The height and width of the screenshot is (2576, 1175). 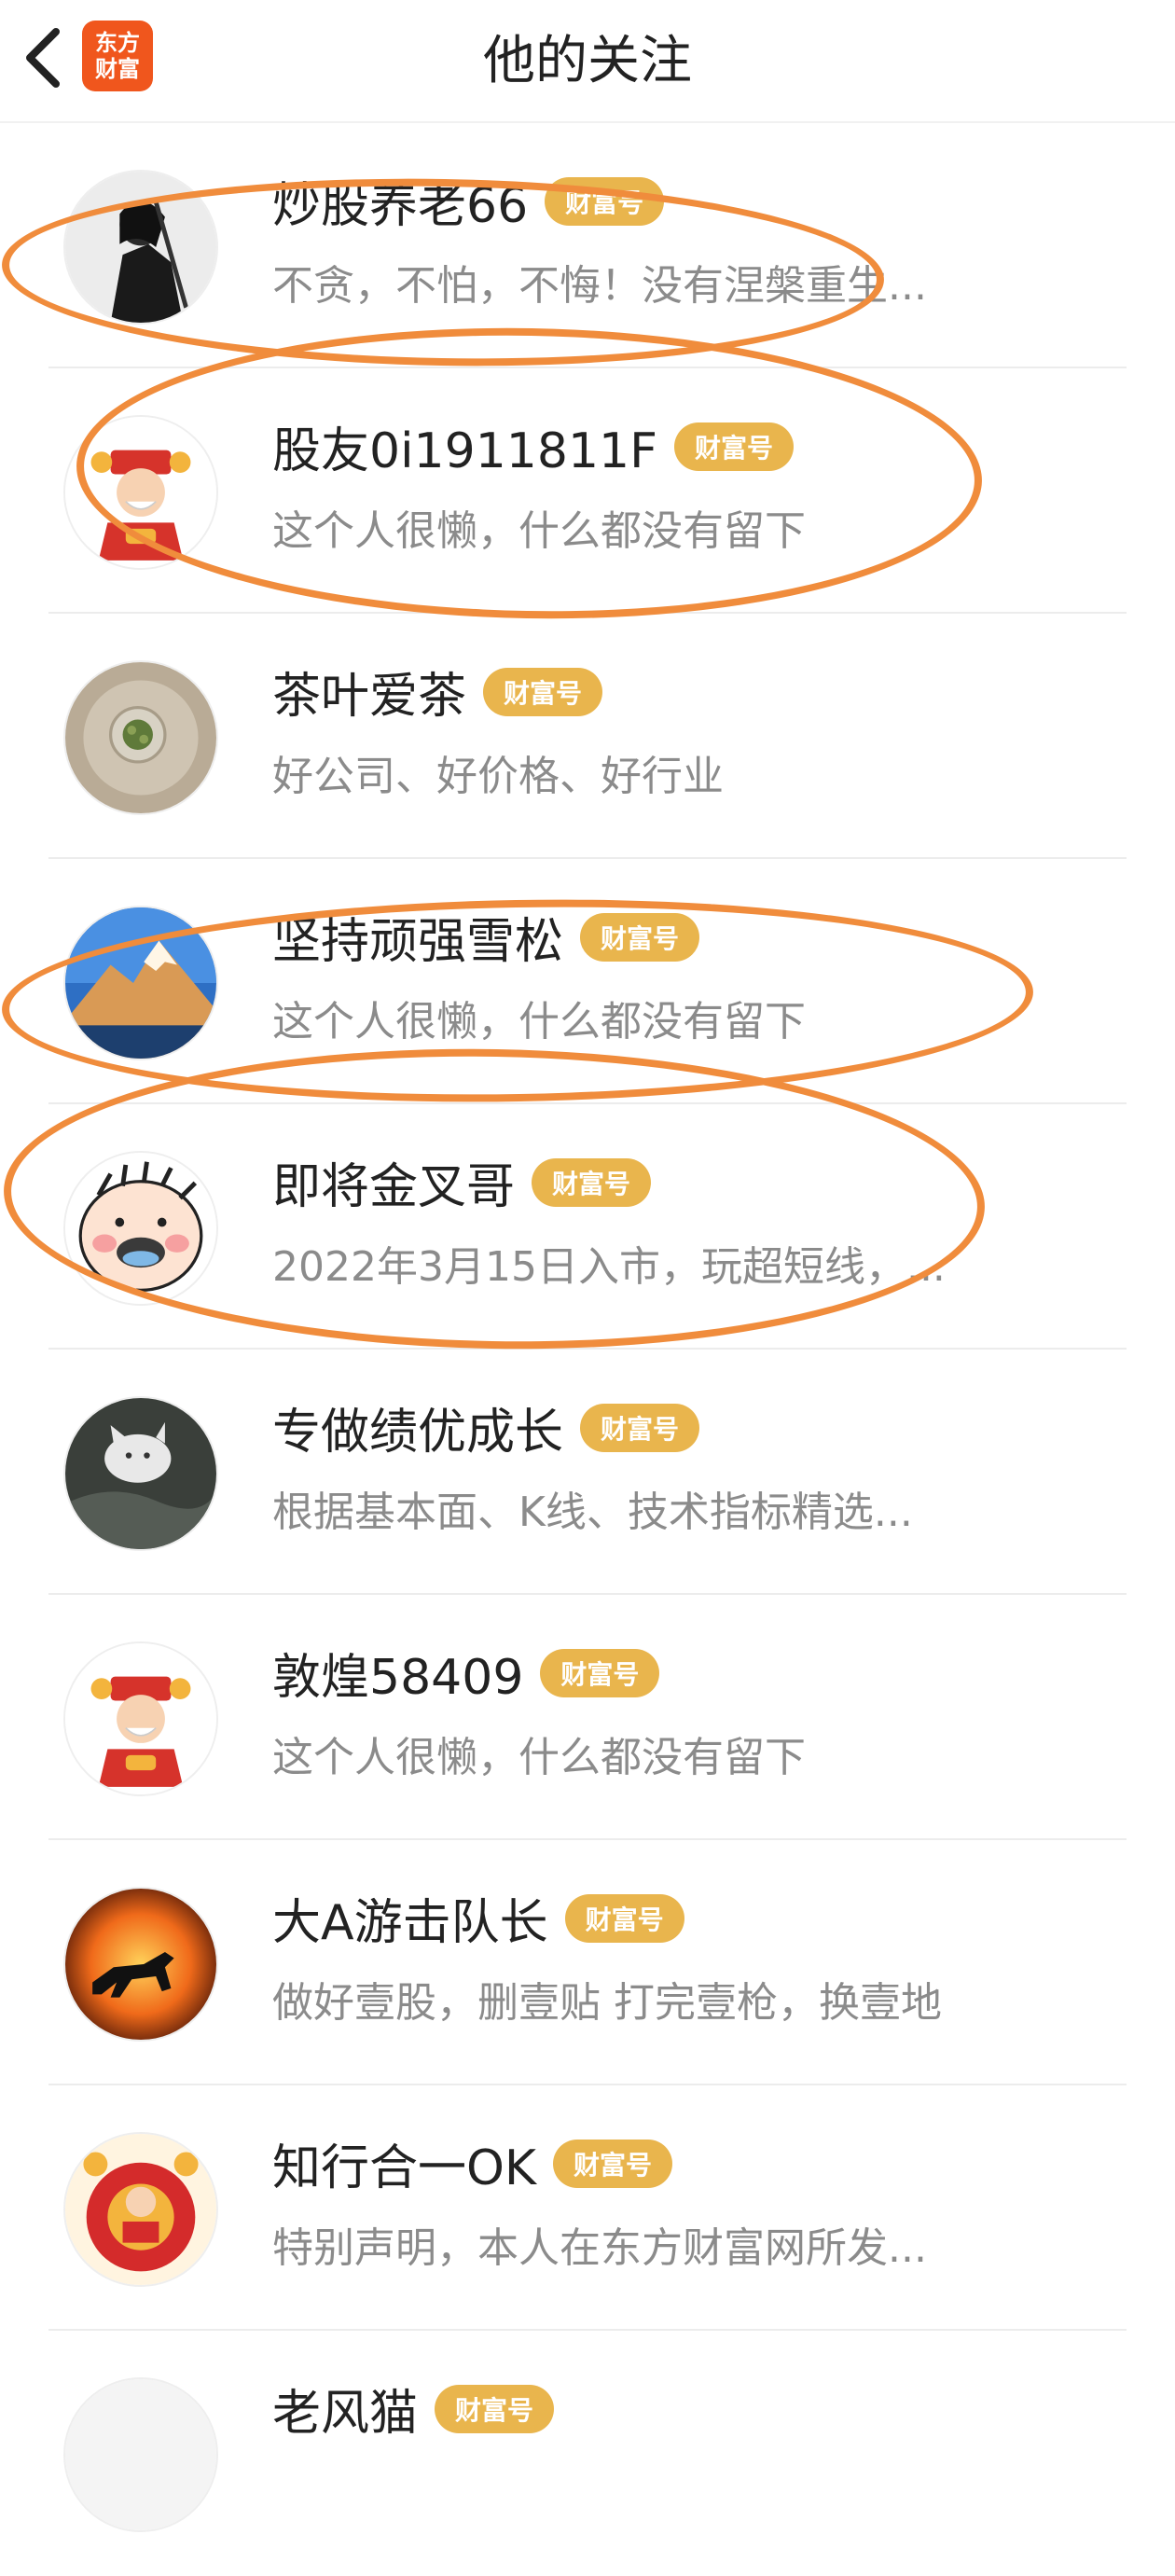 I want to click on user-bio: 做好壹股，删壹贴 打完壹枪，换壹地, so click(x=607, y=2003).